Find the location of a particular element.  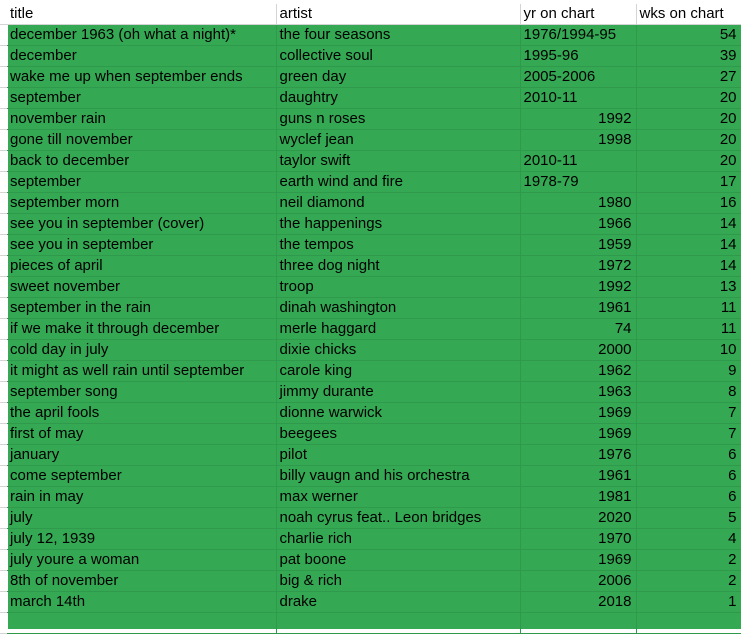

cell-artist: pilot is located at coordinates (398, 455).